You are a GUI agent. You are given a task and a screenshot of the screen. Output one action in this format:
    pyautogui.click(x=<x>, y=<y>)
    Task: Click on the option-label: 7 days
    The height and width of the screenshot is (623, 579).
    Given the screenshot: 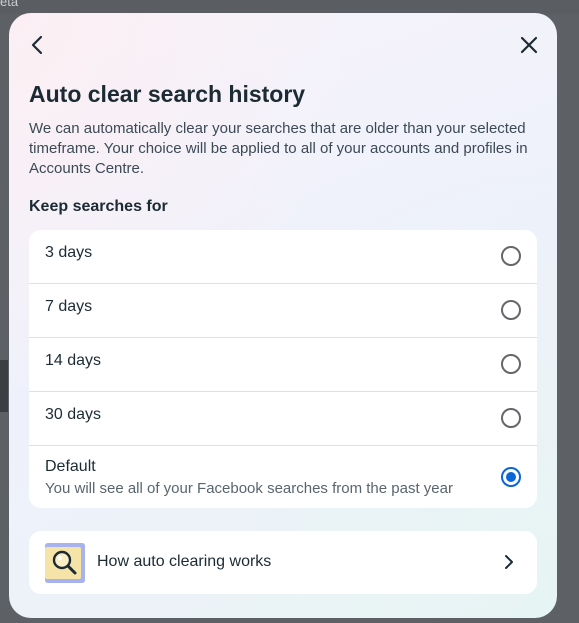 What is the action you would take?
    pyautogui.click(x=69, y=306)
    